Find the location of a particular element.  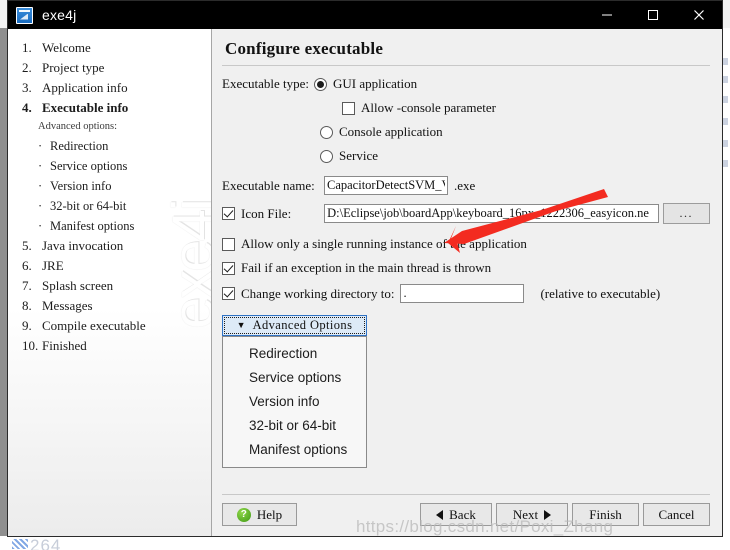

menu-item-version-info: Version info is located at coordinates (294, 402).